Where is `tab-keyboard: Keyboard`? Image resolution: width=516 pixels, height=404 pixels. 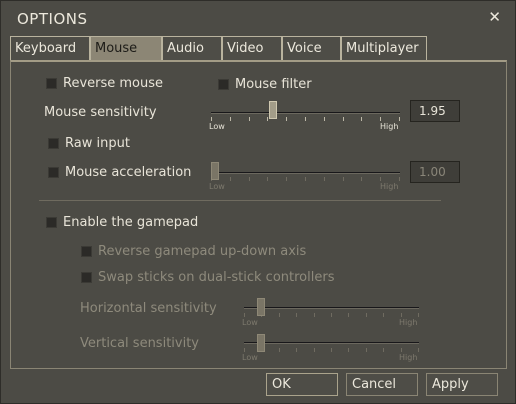
tab-keyboard: Keyboard is located at coordinates (50, 48).